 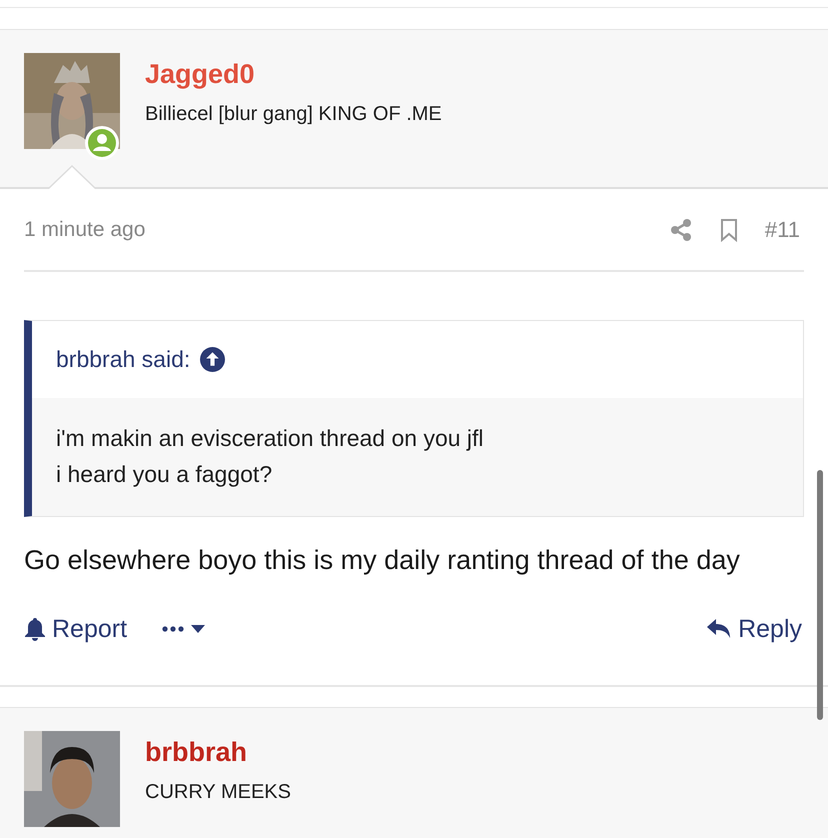 What do you see at coordinates (218, 752) in the screenshot?
I see `username: brbbrah` at bounding box center [218, 752].